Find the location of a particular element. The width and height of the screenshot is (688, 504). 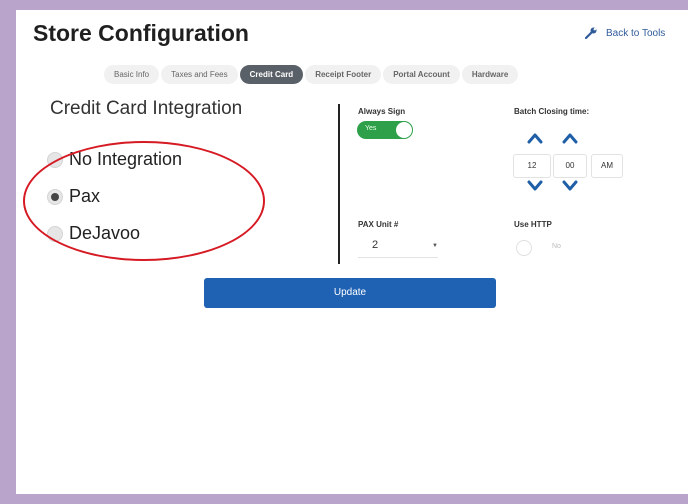

back-to-tools-link: Back to Tools is located at coordinates (624, 33).